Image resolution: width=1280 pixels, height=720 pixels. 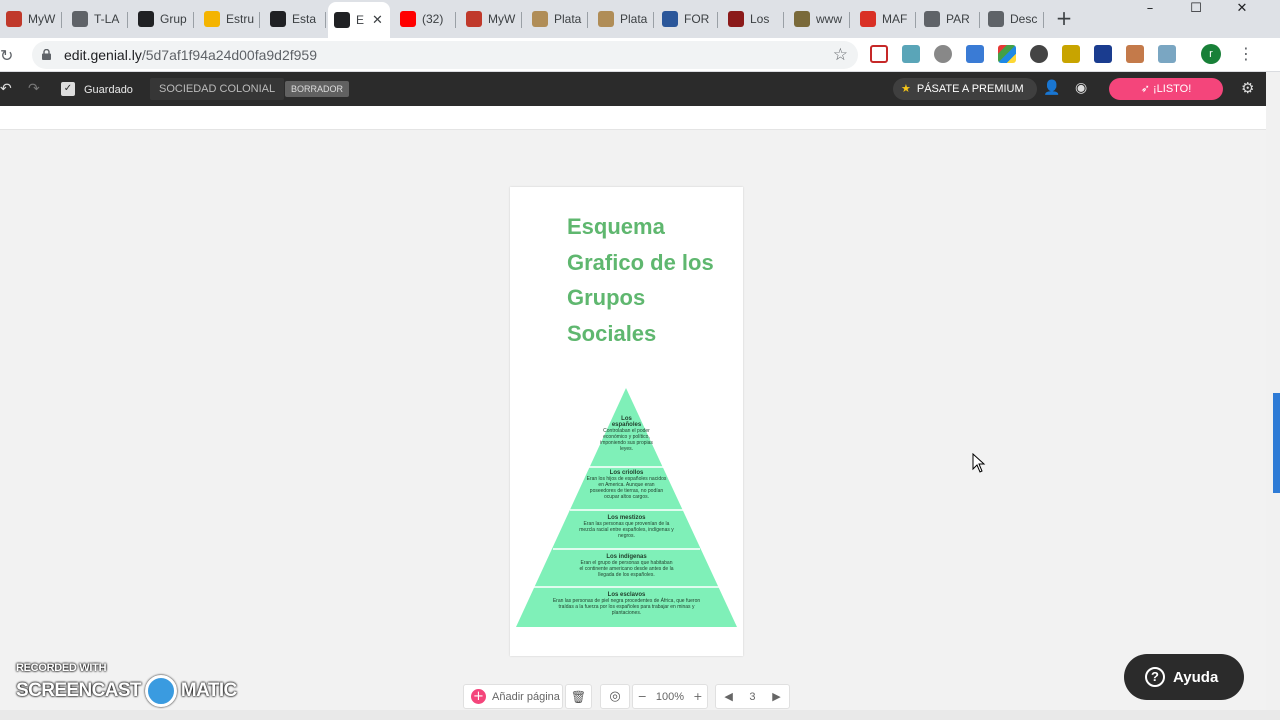 I want to click on reload-icon: ↻, so click(x=6, y=55).